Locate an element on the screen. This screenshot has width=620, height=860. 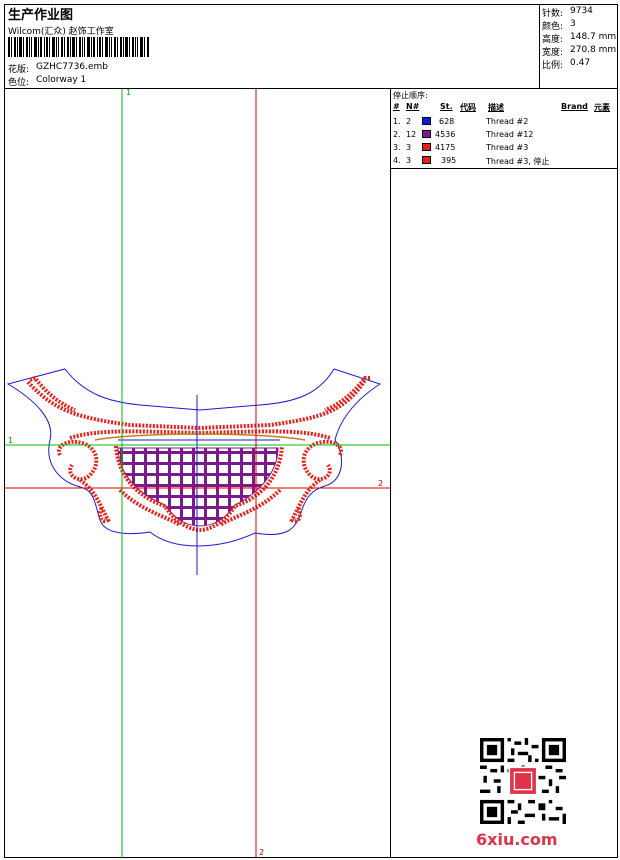
grid-fill is located at coordinates (198, 487).